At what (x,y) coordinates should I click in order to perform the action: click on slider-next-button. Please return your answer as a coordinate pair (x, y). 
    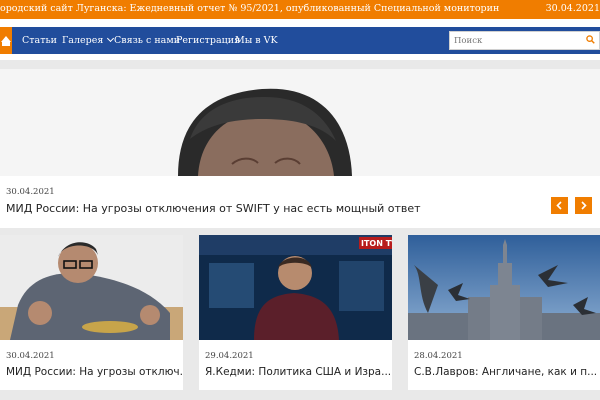
    Looking at the image, I should click on (583, 205).